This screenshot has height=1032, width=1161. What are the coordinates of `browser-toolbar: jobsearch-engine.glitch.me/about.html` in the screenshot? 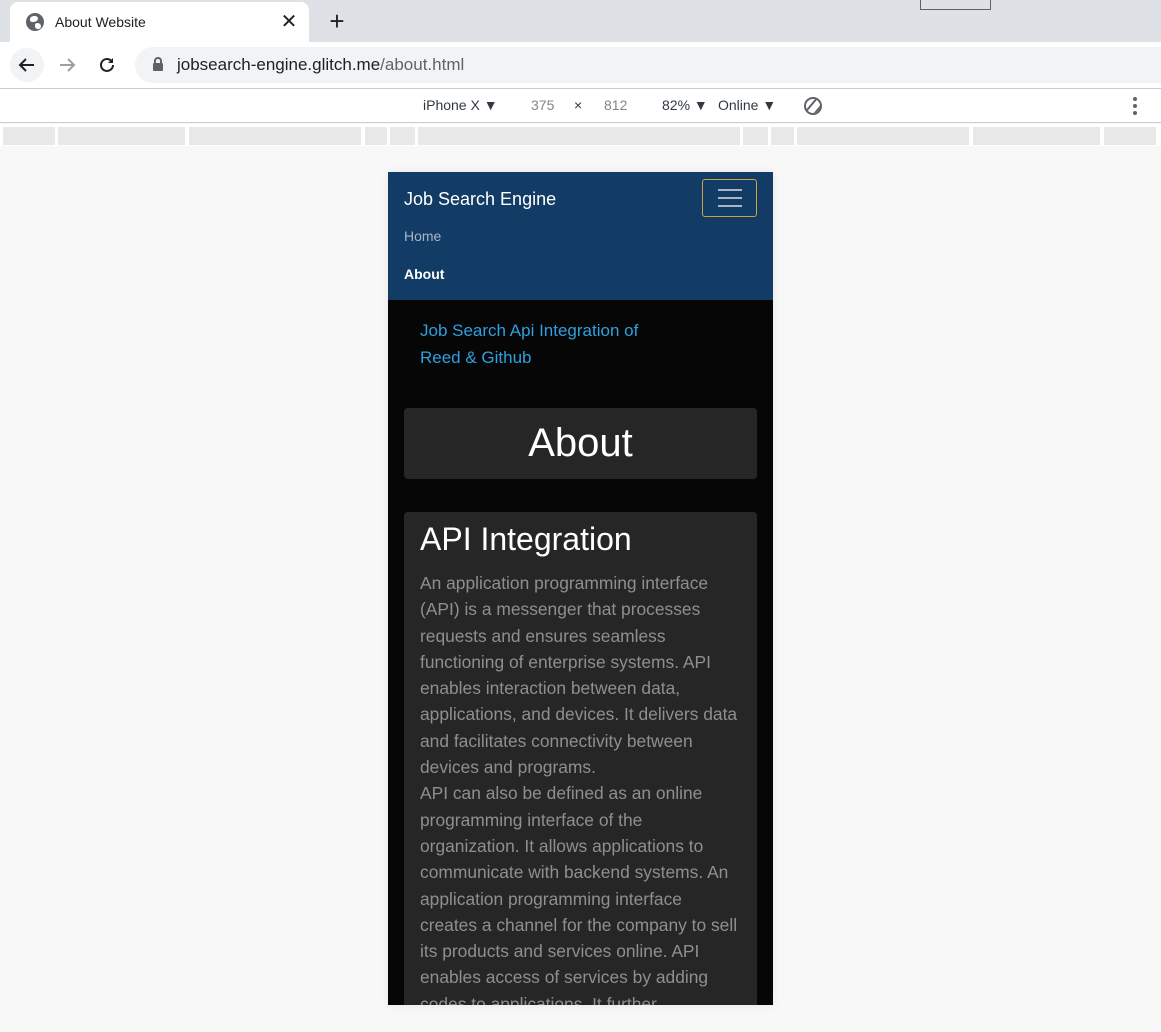 It's located at (580, 65).